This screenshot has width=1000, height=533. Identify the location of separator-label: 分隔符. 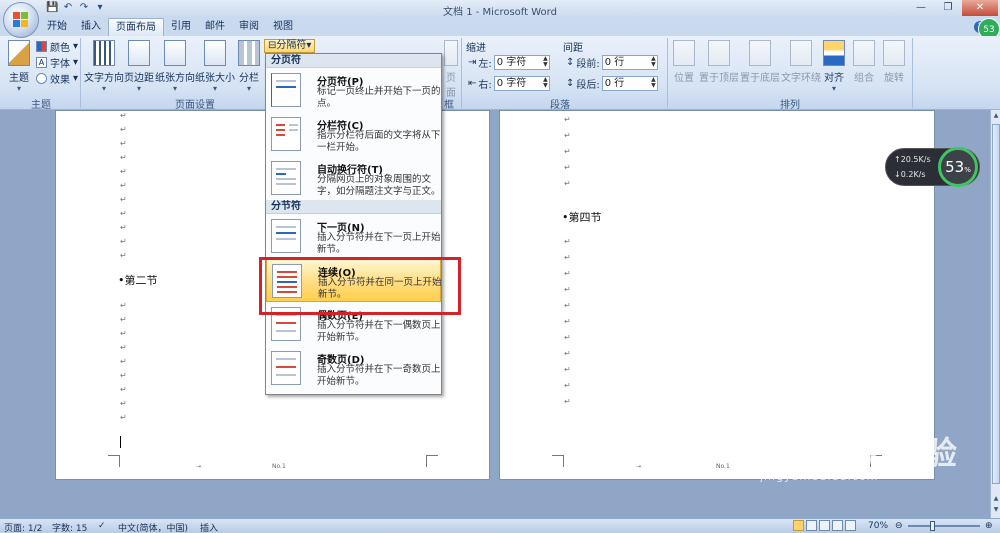
(291, 45).